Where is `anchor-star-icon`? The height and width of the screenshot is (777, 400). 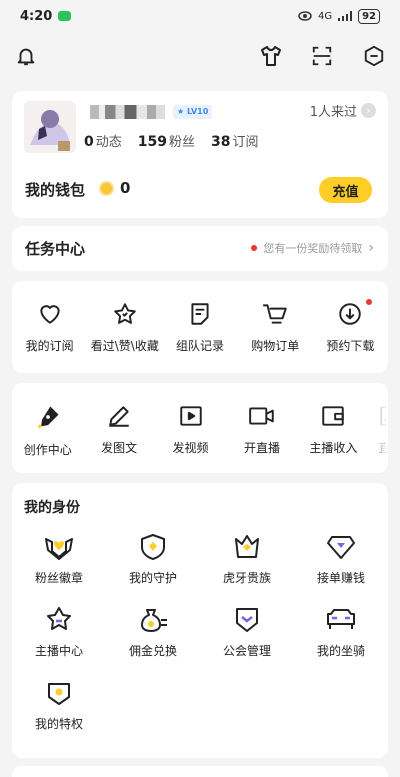 anchor-star-icon is located at coordinates (59, 618).